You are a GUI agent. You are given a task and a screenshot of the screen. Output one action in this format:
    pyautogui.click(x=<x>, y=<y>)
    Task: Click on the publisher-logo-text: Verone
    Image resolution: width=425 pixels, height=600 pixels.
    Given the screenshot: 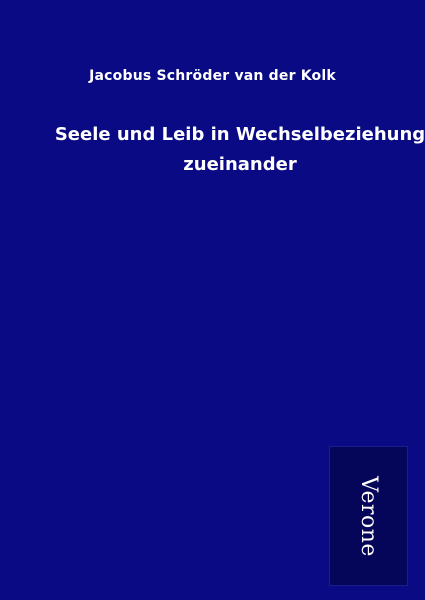 What is the action you would take?
    pyautogui.click(x=368, y=516)
    